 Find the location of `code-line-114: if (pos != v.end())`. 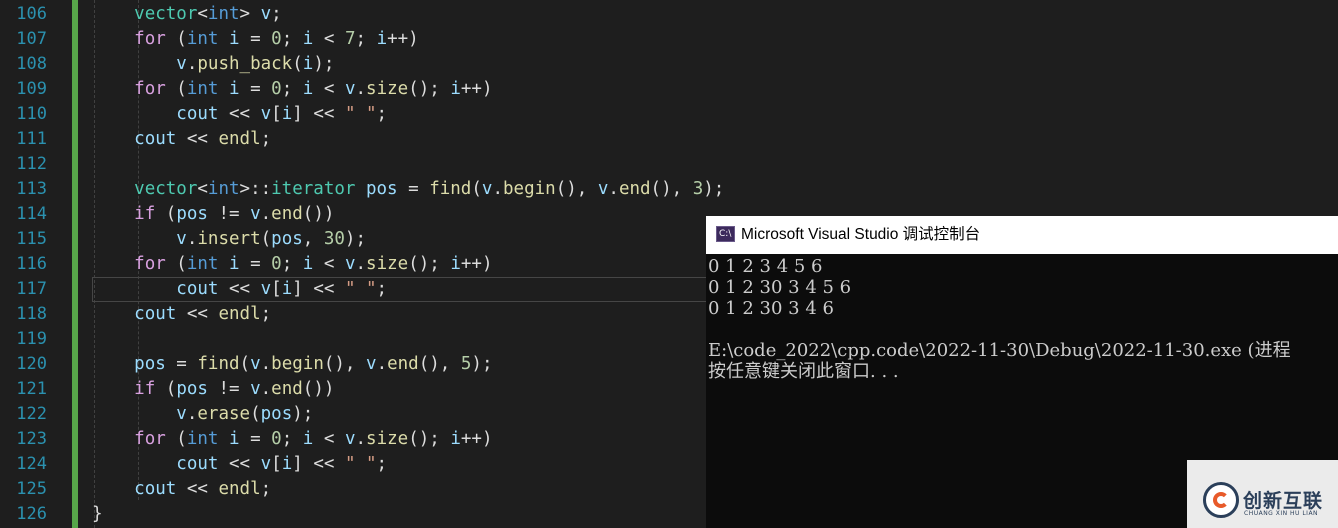

code-line-114: if (pos != v.end()) is located at coordinates (213, 214).